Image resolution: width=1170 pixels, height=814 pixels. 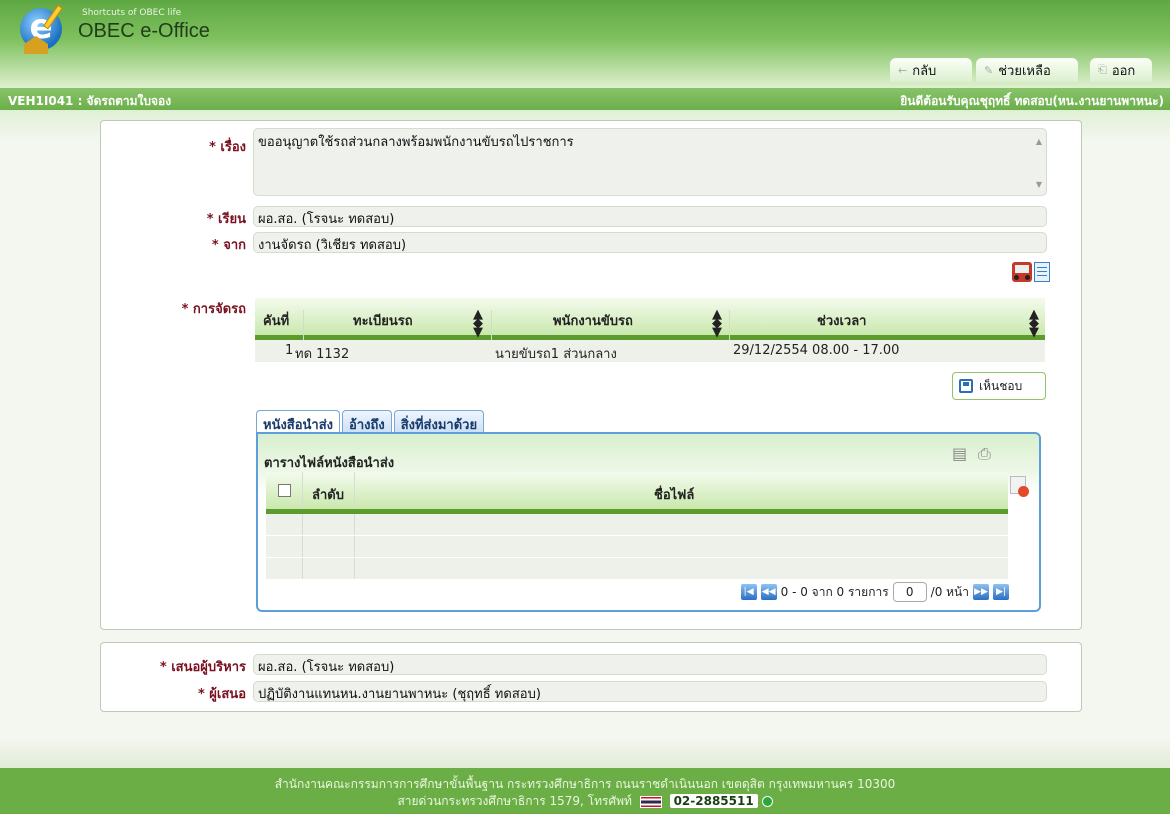 What do you see at coordinates (949, 591) in the screenshot?
I see `pager-suffix: /0 หน้า` at bounding box center [949, 591].